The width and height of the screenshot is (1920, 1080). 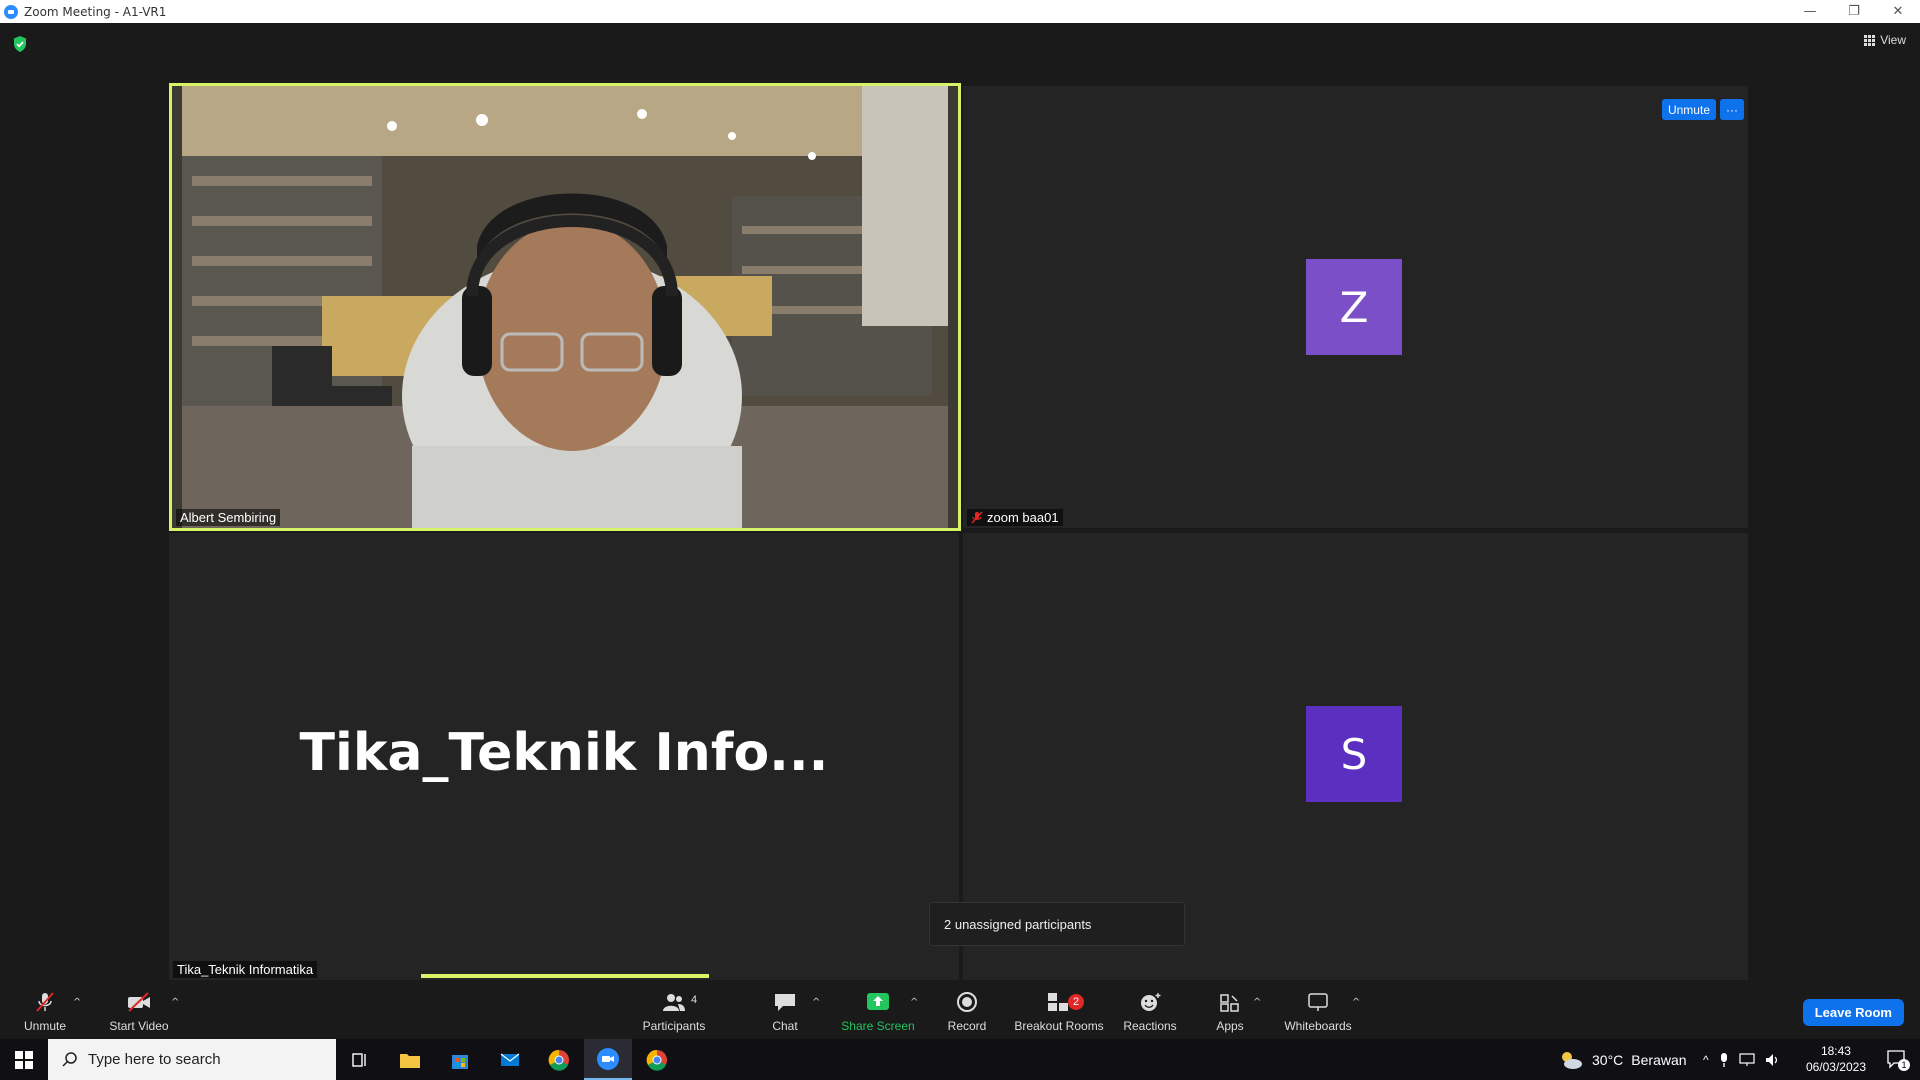 I want to click on grid-view-icon, so click(x=1870, y=40).